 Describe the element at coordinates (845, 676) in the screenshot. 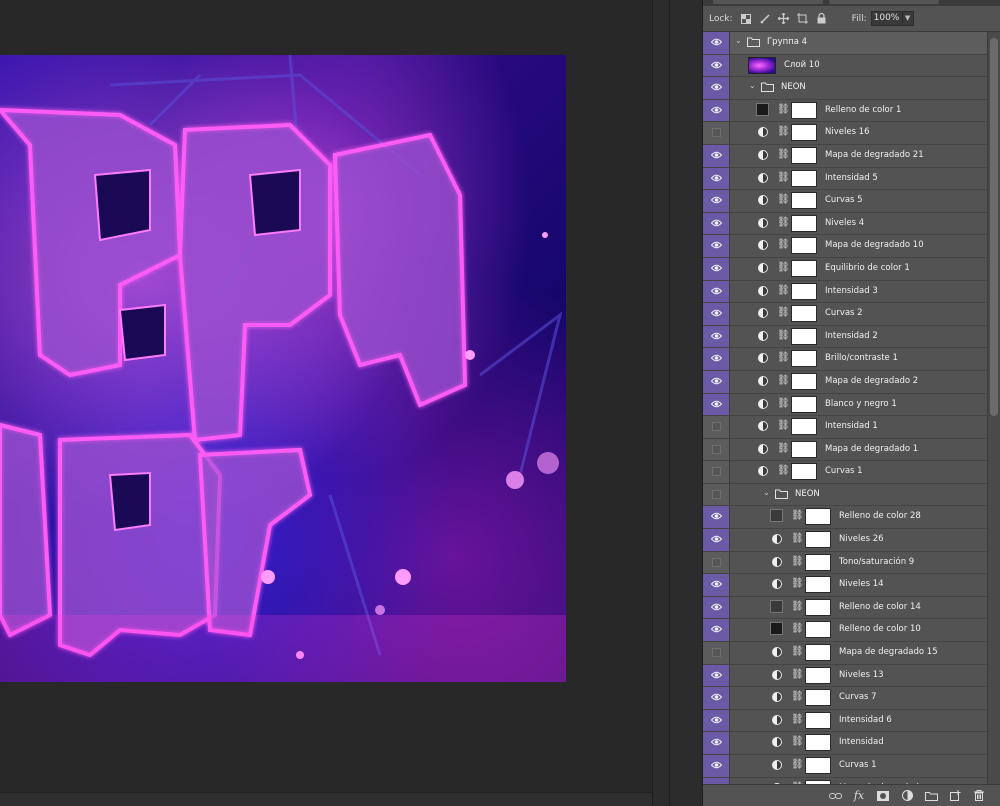

I see `layer-row: ⛓ Niveles 13` at that location.